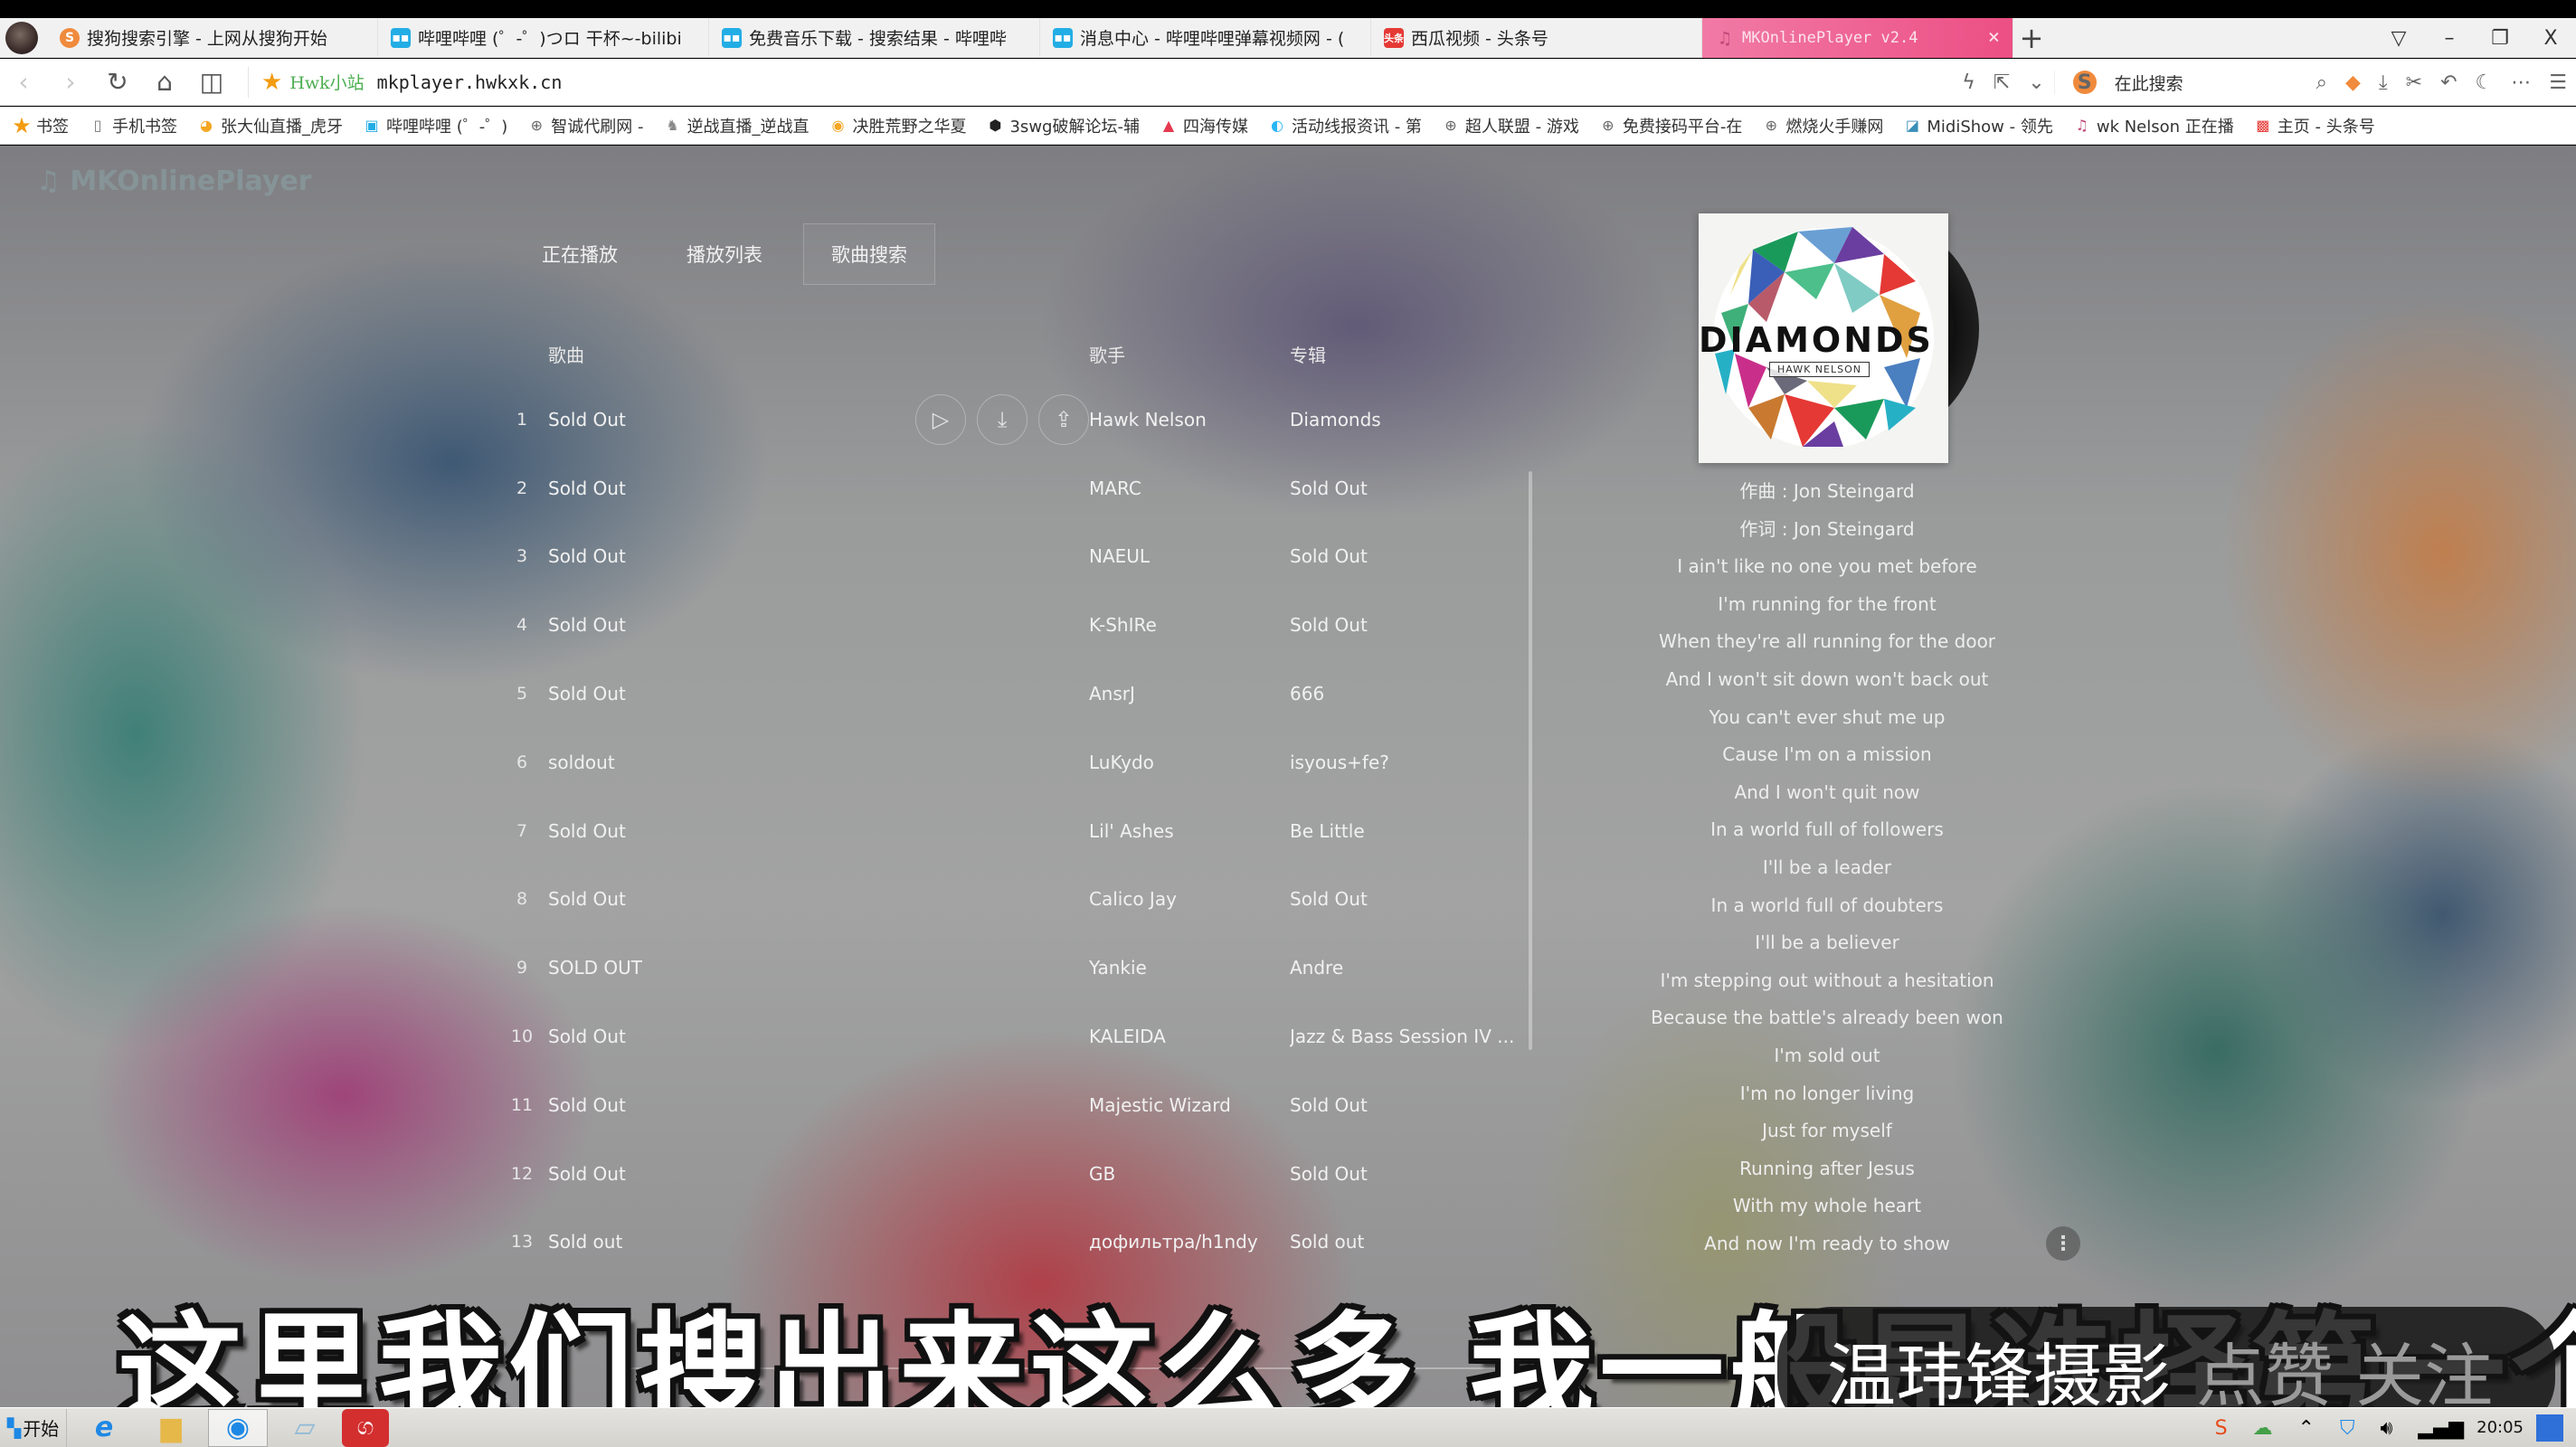 The image size is (2576, 1447). I want to click on notepad-icon: ▱, so click(305, 1428).